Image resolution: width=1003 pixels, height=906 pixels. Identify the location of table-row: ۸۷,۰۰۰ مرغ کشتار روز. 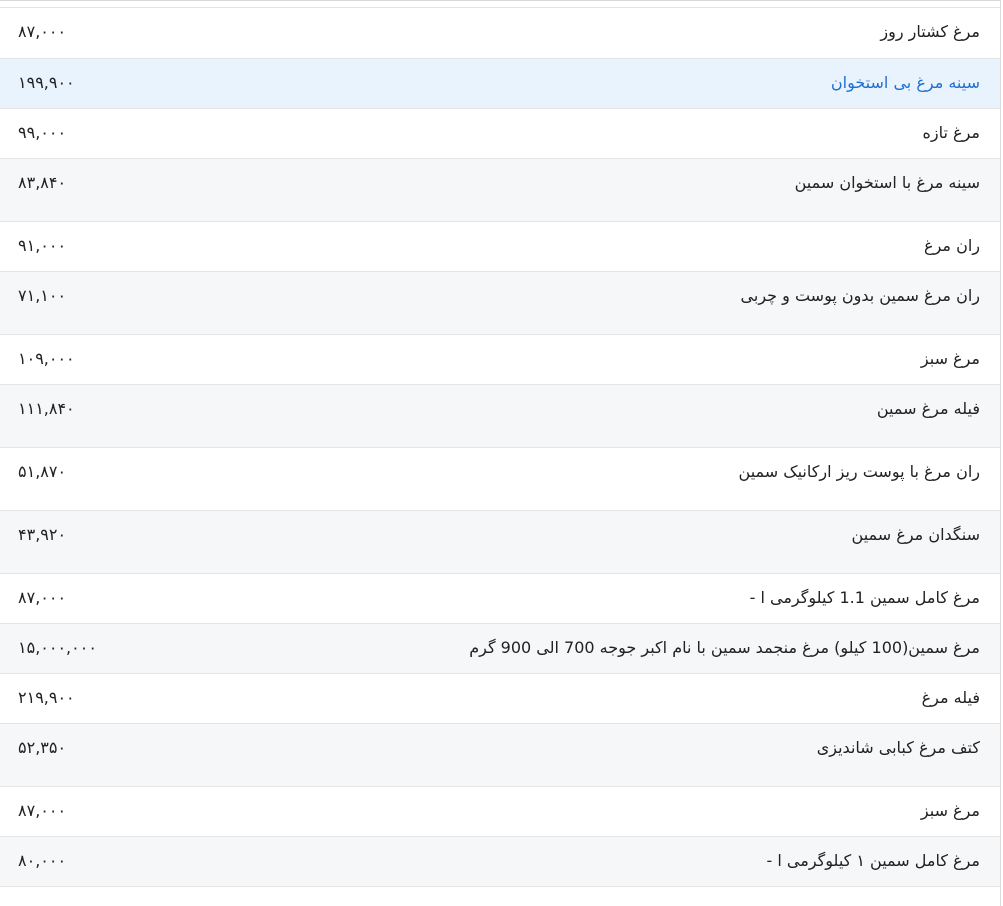
(500, 33).